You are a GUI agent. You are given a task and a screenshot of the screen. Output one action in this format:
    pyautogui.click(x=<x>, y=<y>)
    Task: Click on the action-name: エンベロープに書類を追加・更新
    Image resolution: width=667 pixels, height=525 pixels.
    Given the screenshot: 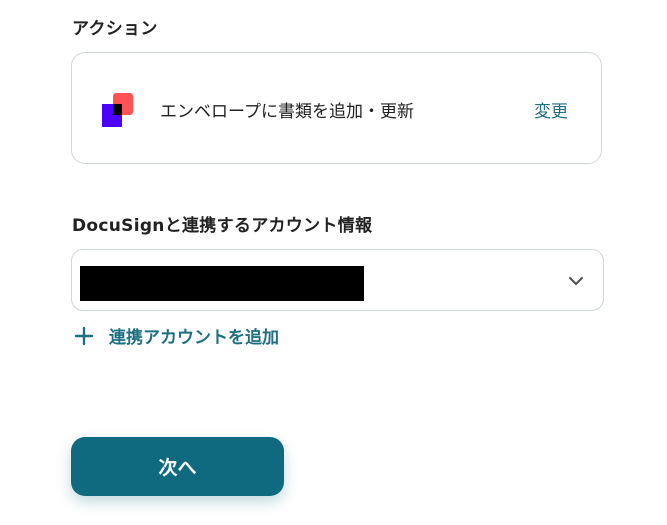 What is the action you would take?
    pyautogui.click(x=287, y=112)
    